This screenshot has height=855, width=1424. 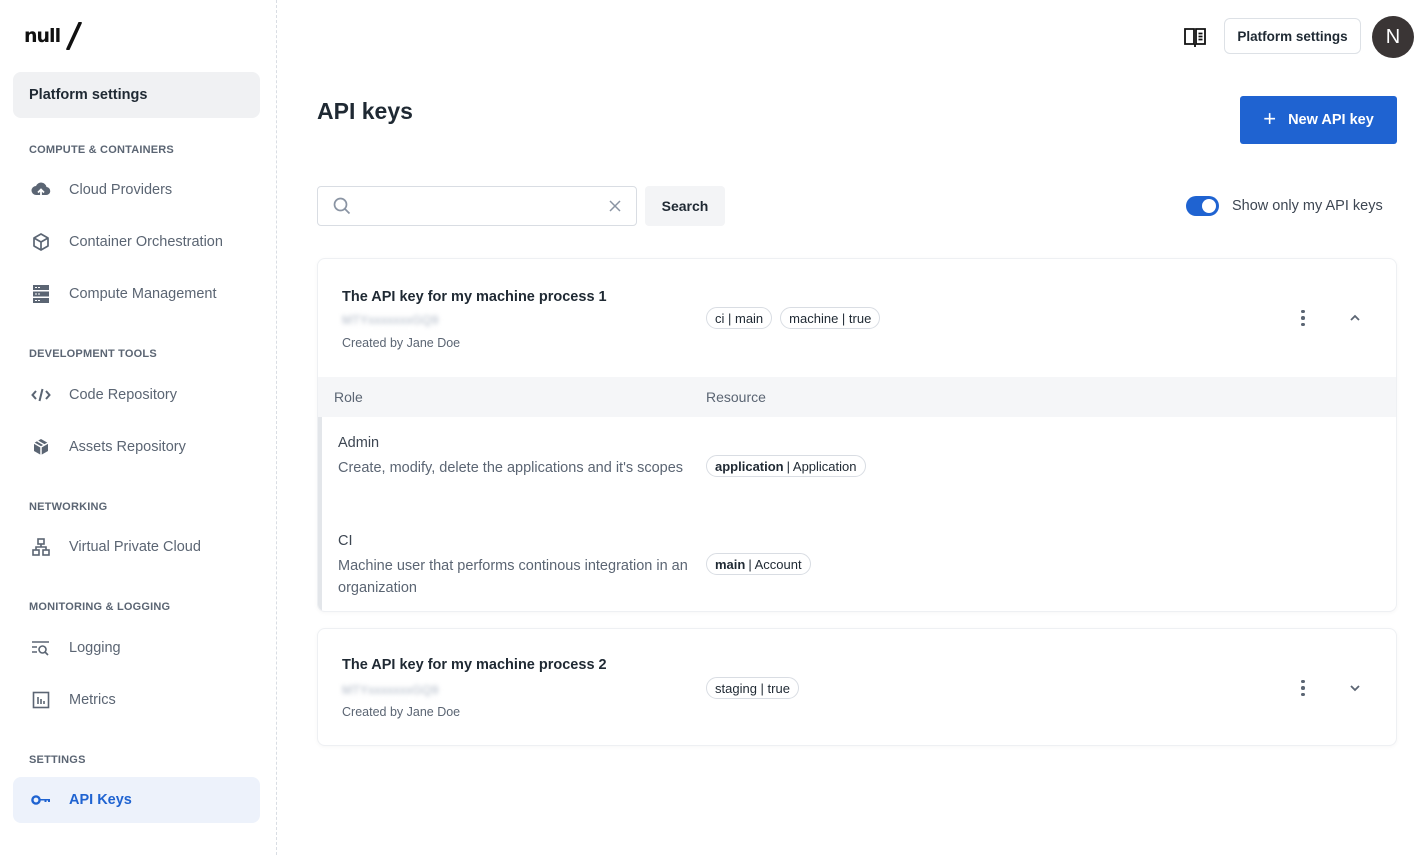 I want to click on tag: staging | true, so click(x=752, y=688).